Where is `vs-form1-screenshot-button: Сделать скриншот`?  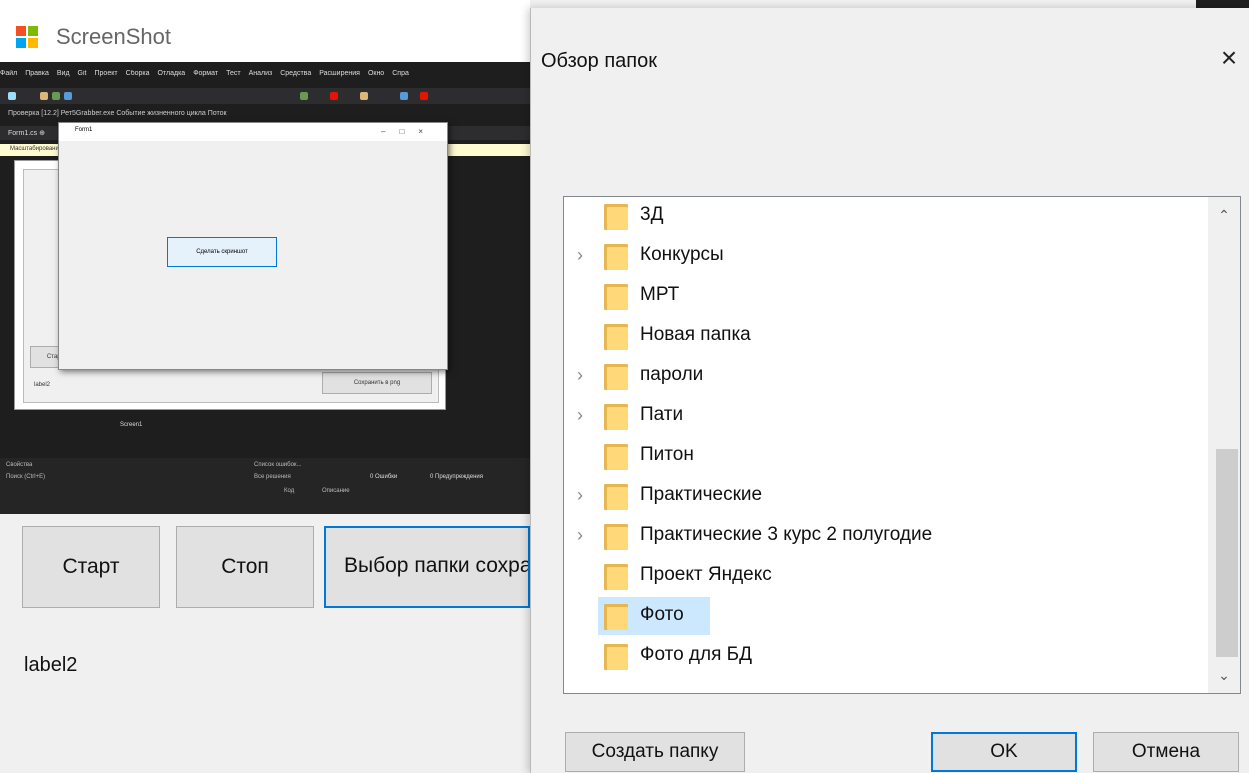
vs-form1-screenshot-button: Сделать скриншот is located at coordinates (222, 252).